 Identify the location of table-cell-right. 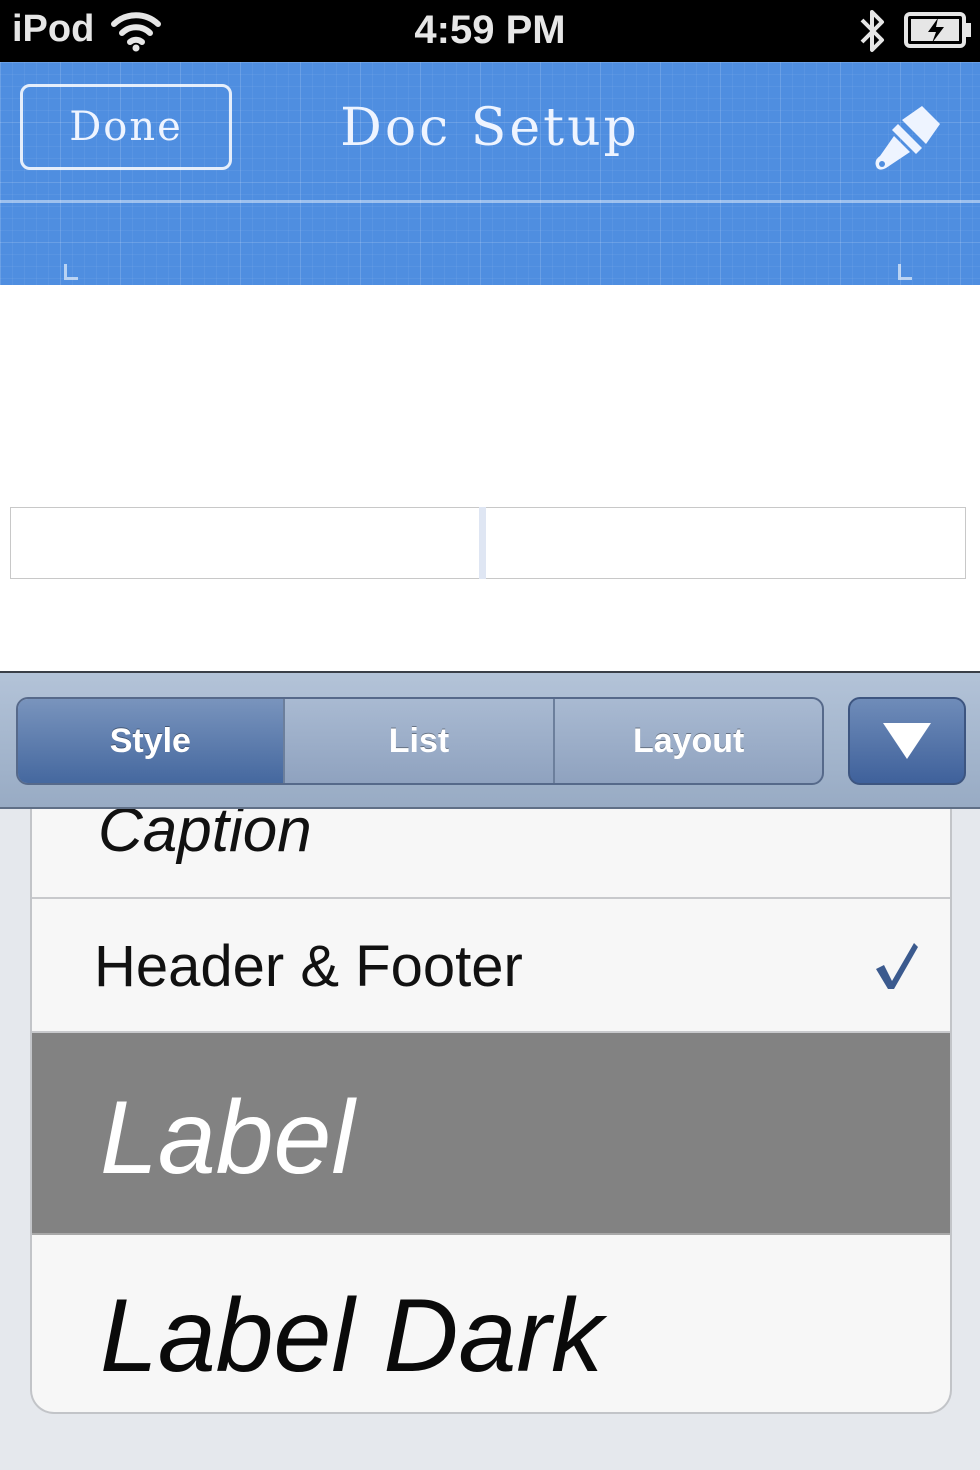
(726, 543).